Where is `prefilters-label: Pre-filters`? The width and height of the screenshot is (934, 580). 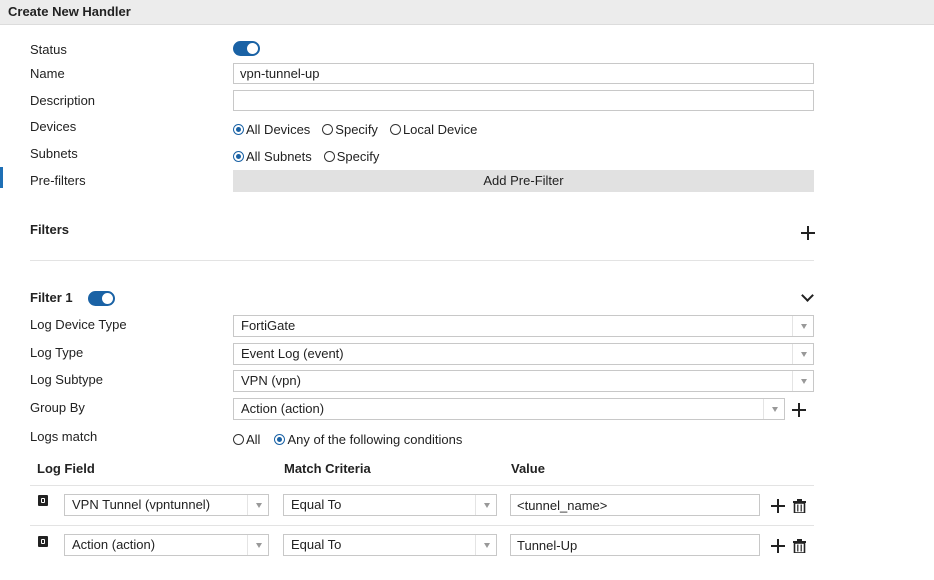 prefilters-label: Pre-filters is located at coordinates (58, 180).